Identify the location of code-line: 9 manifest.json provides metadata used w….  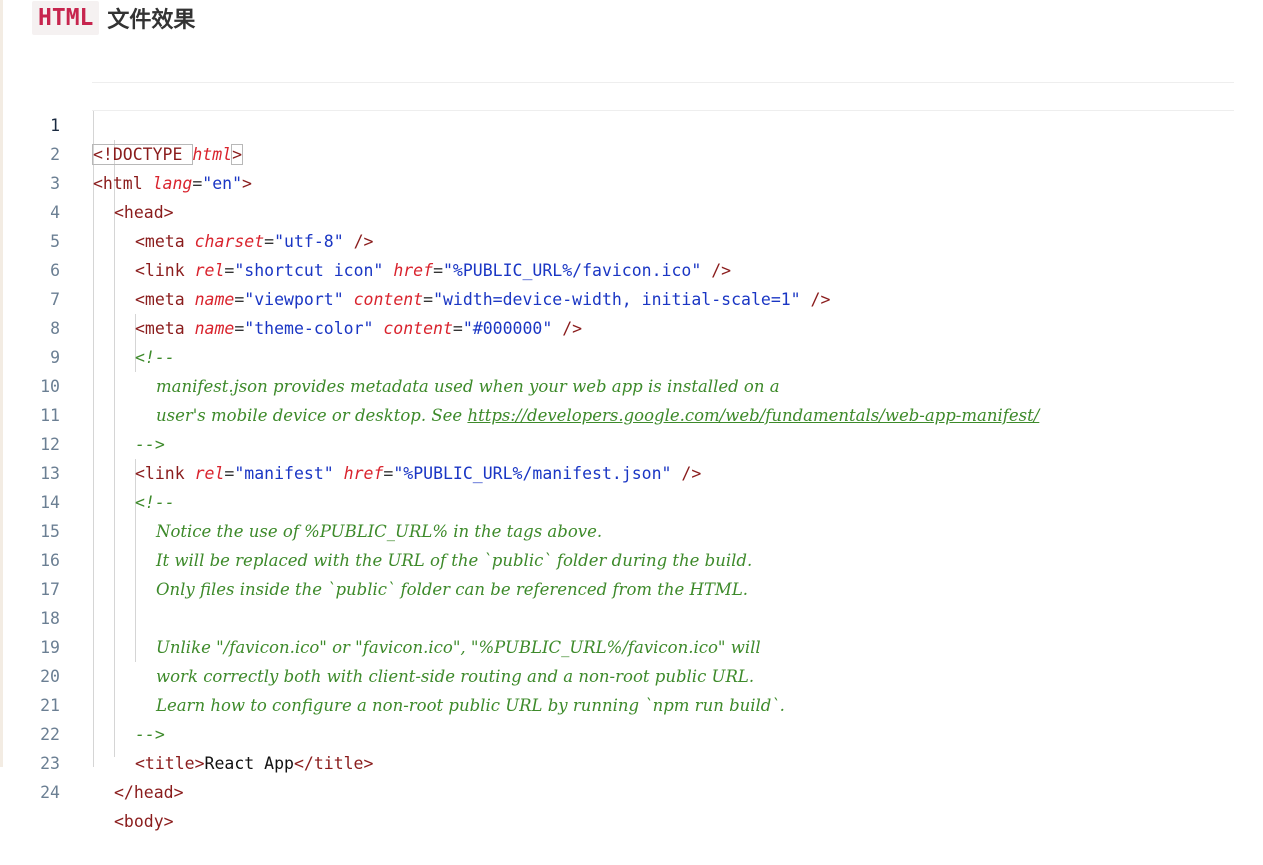
(631, 355).